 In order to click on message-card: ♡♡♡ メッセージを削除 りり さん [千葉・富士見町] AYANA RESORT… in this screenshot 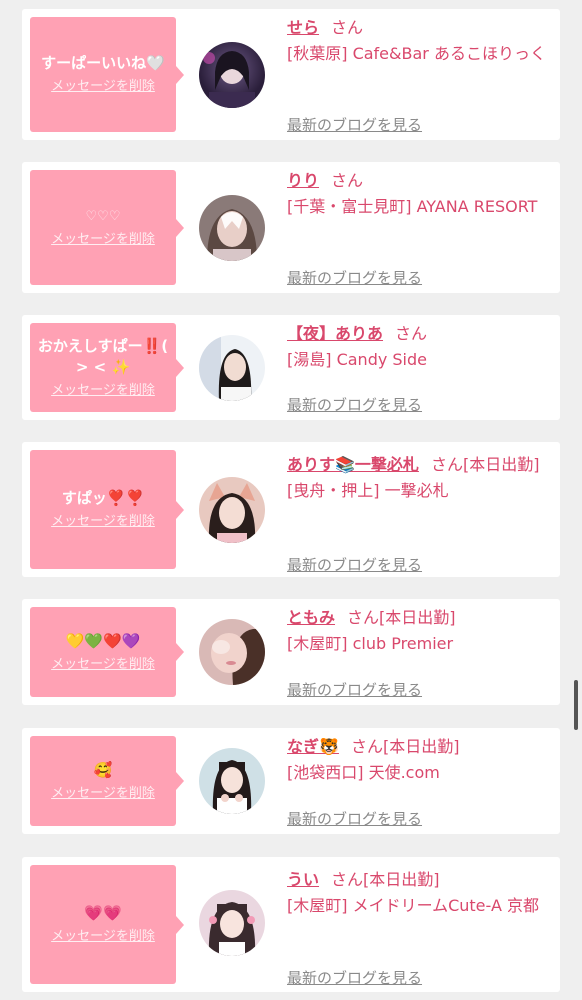, I will do `click(291, 227)`.